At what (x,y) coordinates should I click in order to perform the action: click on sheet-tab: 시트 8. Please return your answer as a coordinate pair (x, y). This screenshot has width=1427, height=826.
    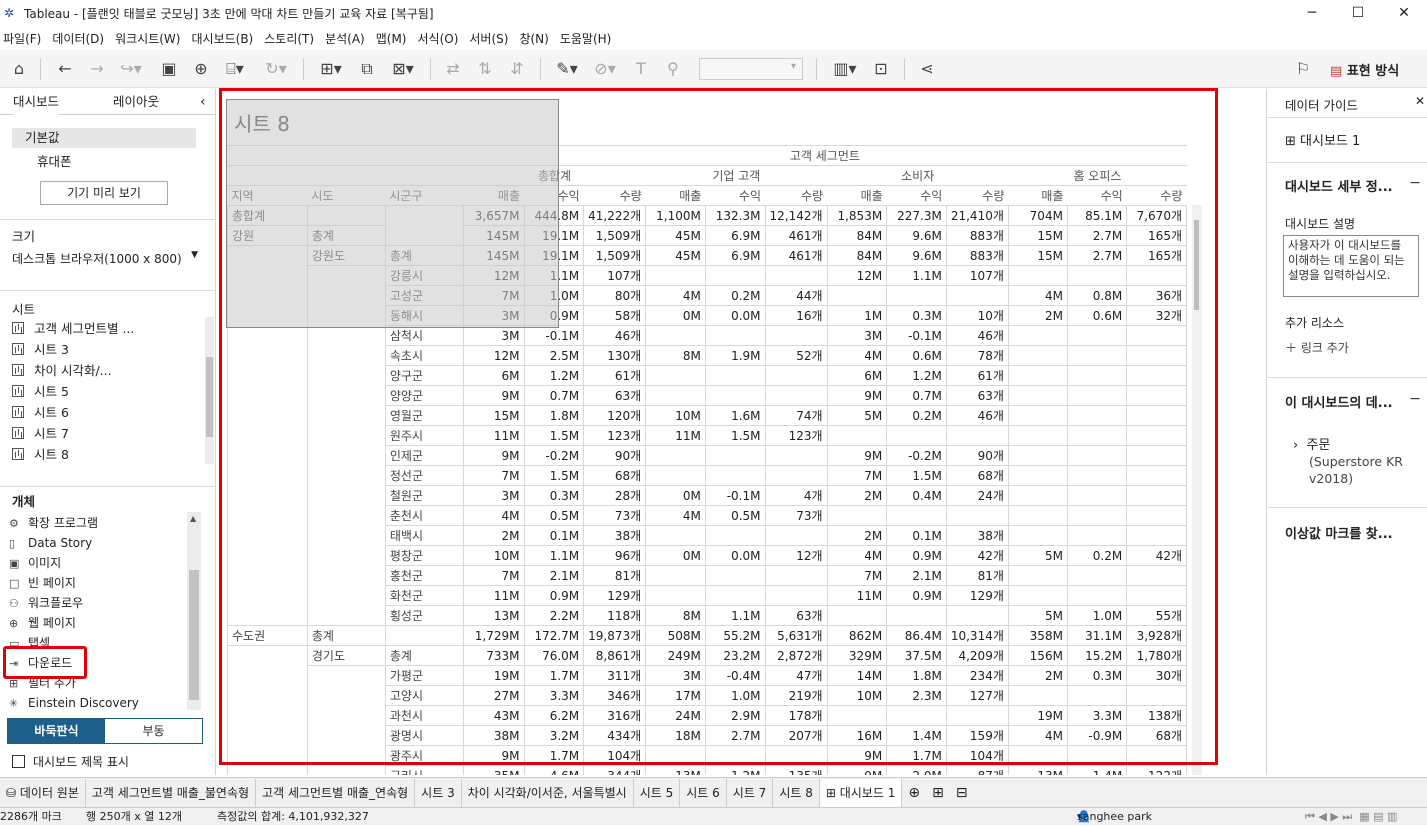
    Looking at the image, I should click on (796, 792).